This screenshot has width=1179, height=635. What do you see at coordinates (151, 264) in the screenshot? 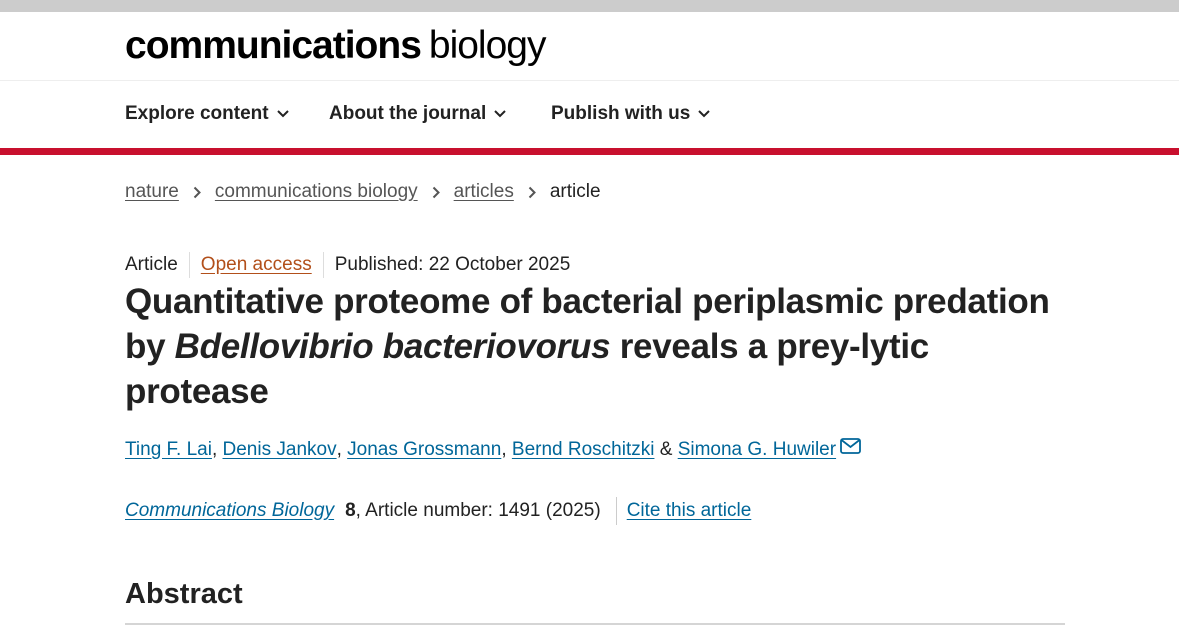
I see `article-type: Article` at bounding box center [151, 264].